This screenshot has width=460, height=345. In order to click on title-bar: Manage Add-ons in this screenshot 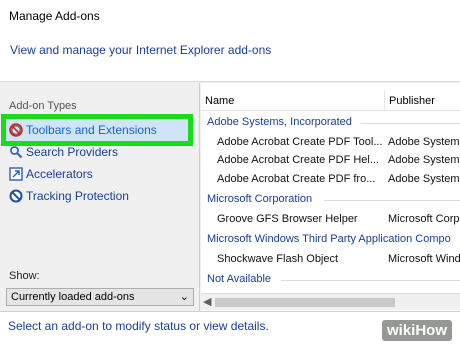, I will do `click(230, 15)`.